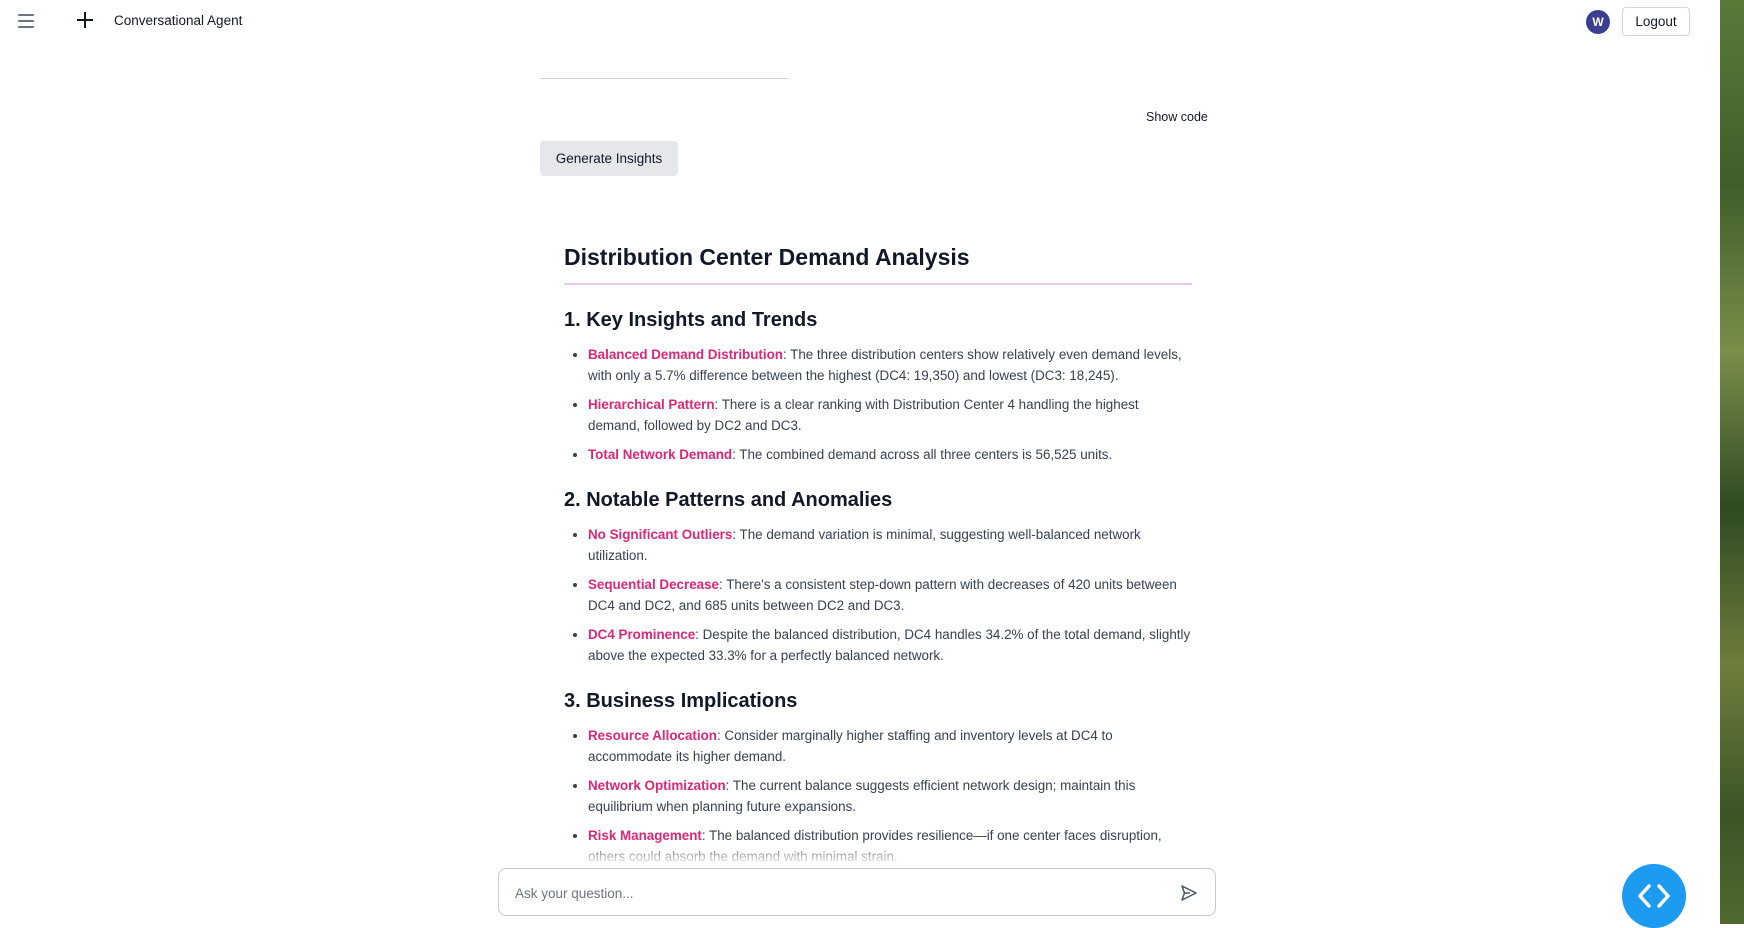 The width and height of the screenshot is (1744, 928). What do you see at coordinates (728, 500) in the screenshot?
I see `section-heading: 2. Notable Patterns and Anomalies` at bounding box center [728, 500].